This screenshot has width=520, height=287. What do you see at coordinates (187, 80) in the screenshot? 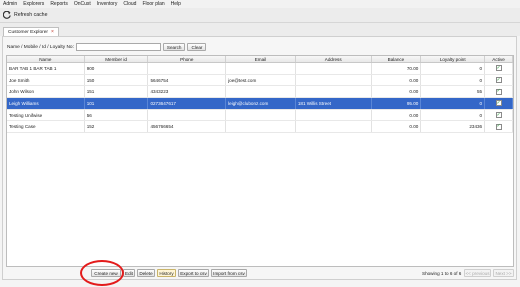
I see `cell-phone: 5646754` at bounding box center [187, 80].